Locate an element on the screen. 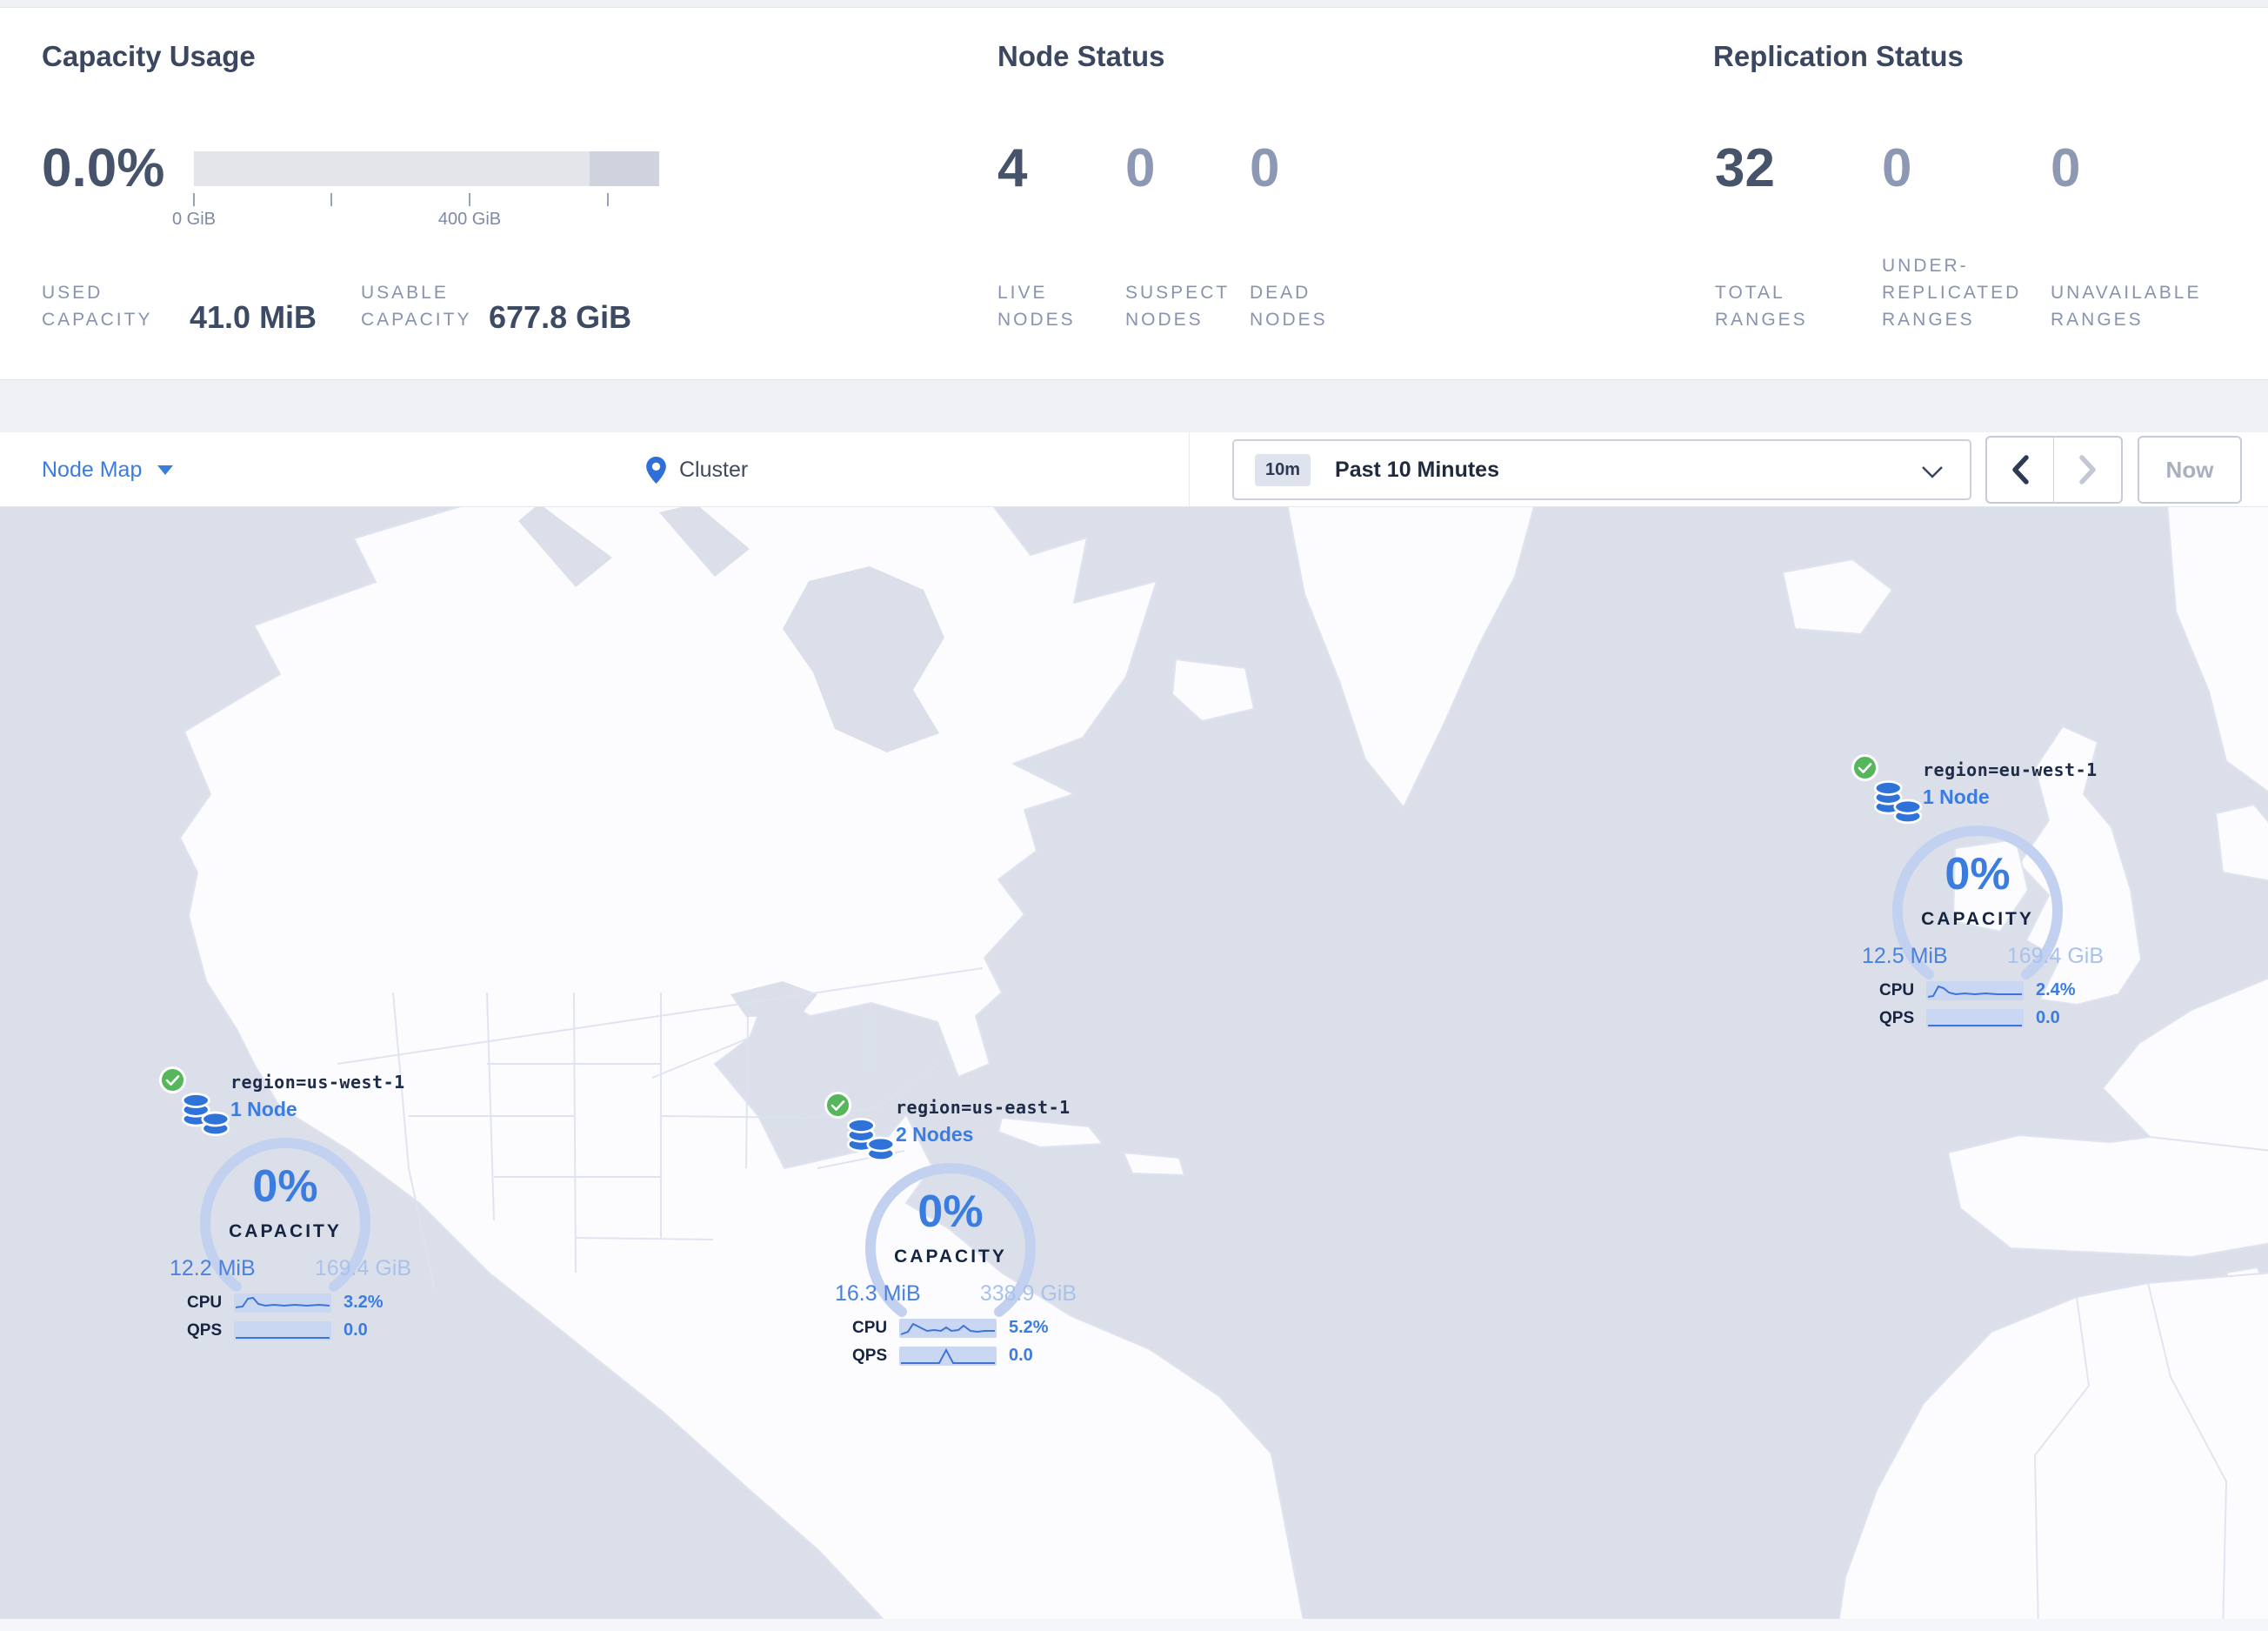 Image resolution: width=2268 pixels, height=1631 pixels. suspect-nodes-label: SUSPECT NODES is located at coordinates (1177, 306).